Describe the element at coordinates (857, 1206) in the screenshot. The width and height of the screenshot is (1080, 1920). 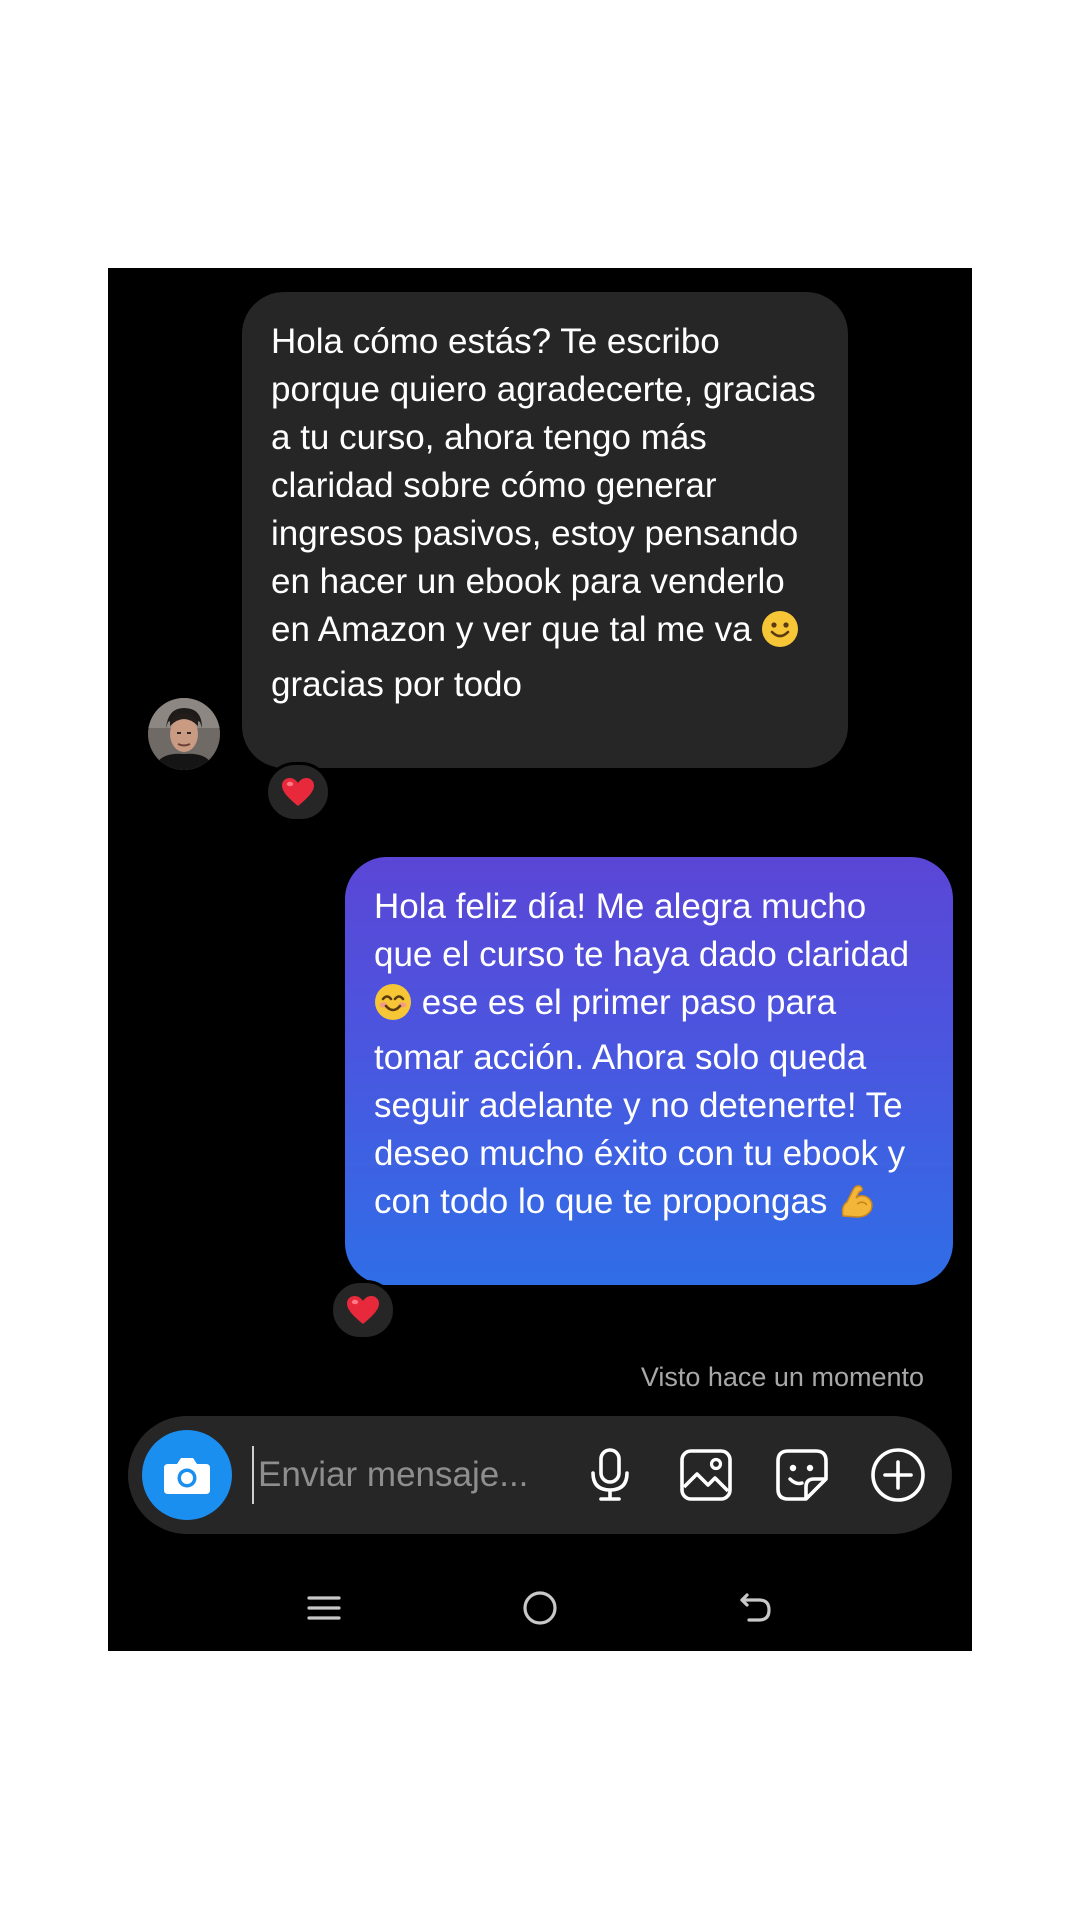
I see `flexed-biceps-icon` at that location.